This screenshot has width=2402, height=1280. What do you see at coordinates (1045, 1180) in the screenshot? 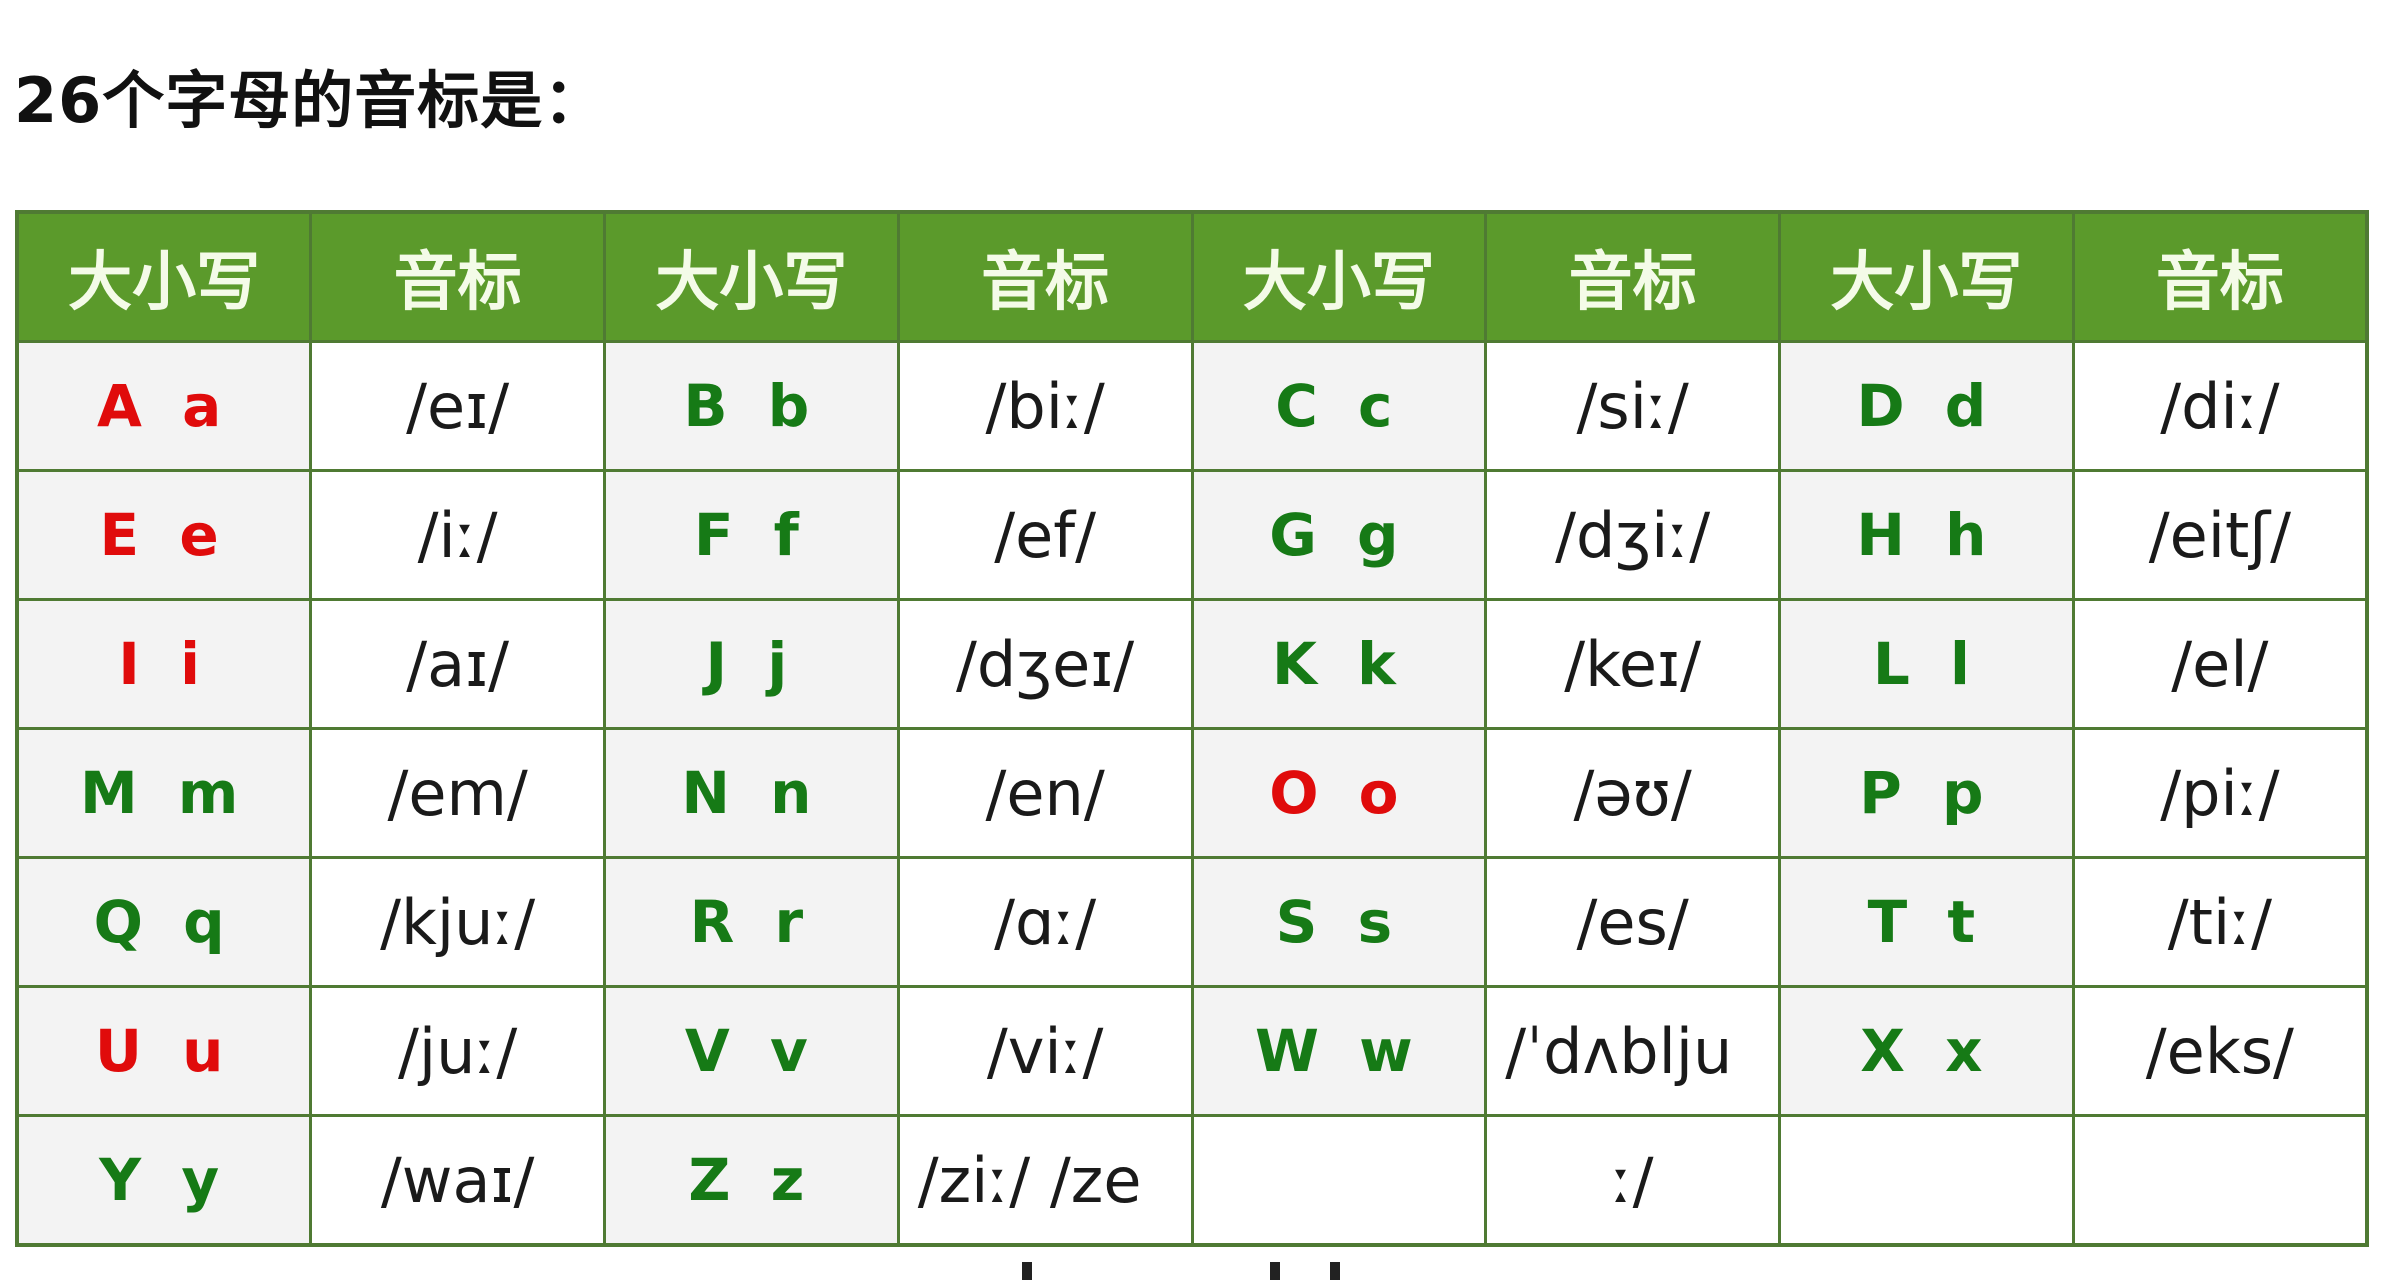
I see `phonetic-cell: /ziː/ /ze` at bounding box center [1045, 1180].